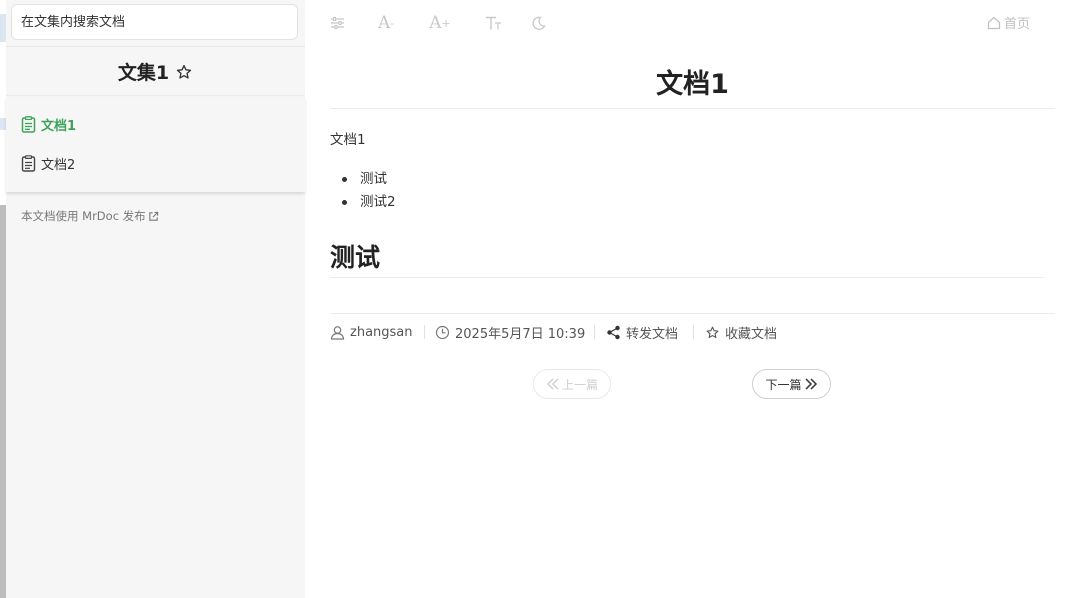  I want to click on clock-icon, so click(442, 332).